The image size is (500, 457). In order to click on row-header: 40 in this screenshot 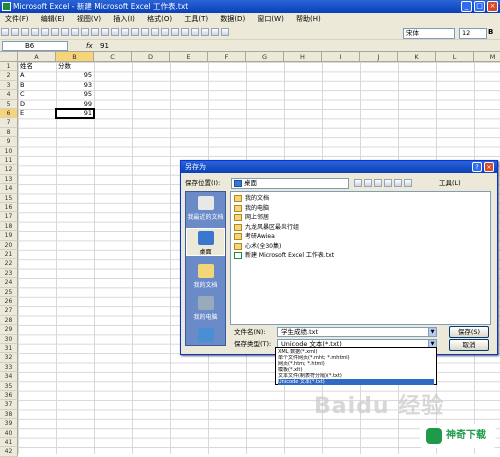, I will do `click(9, 433)`.